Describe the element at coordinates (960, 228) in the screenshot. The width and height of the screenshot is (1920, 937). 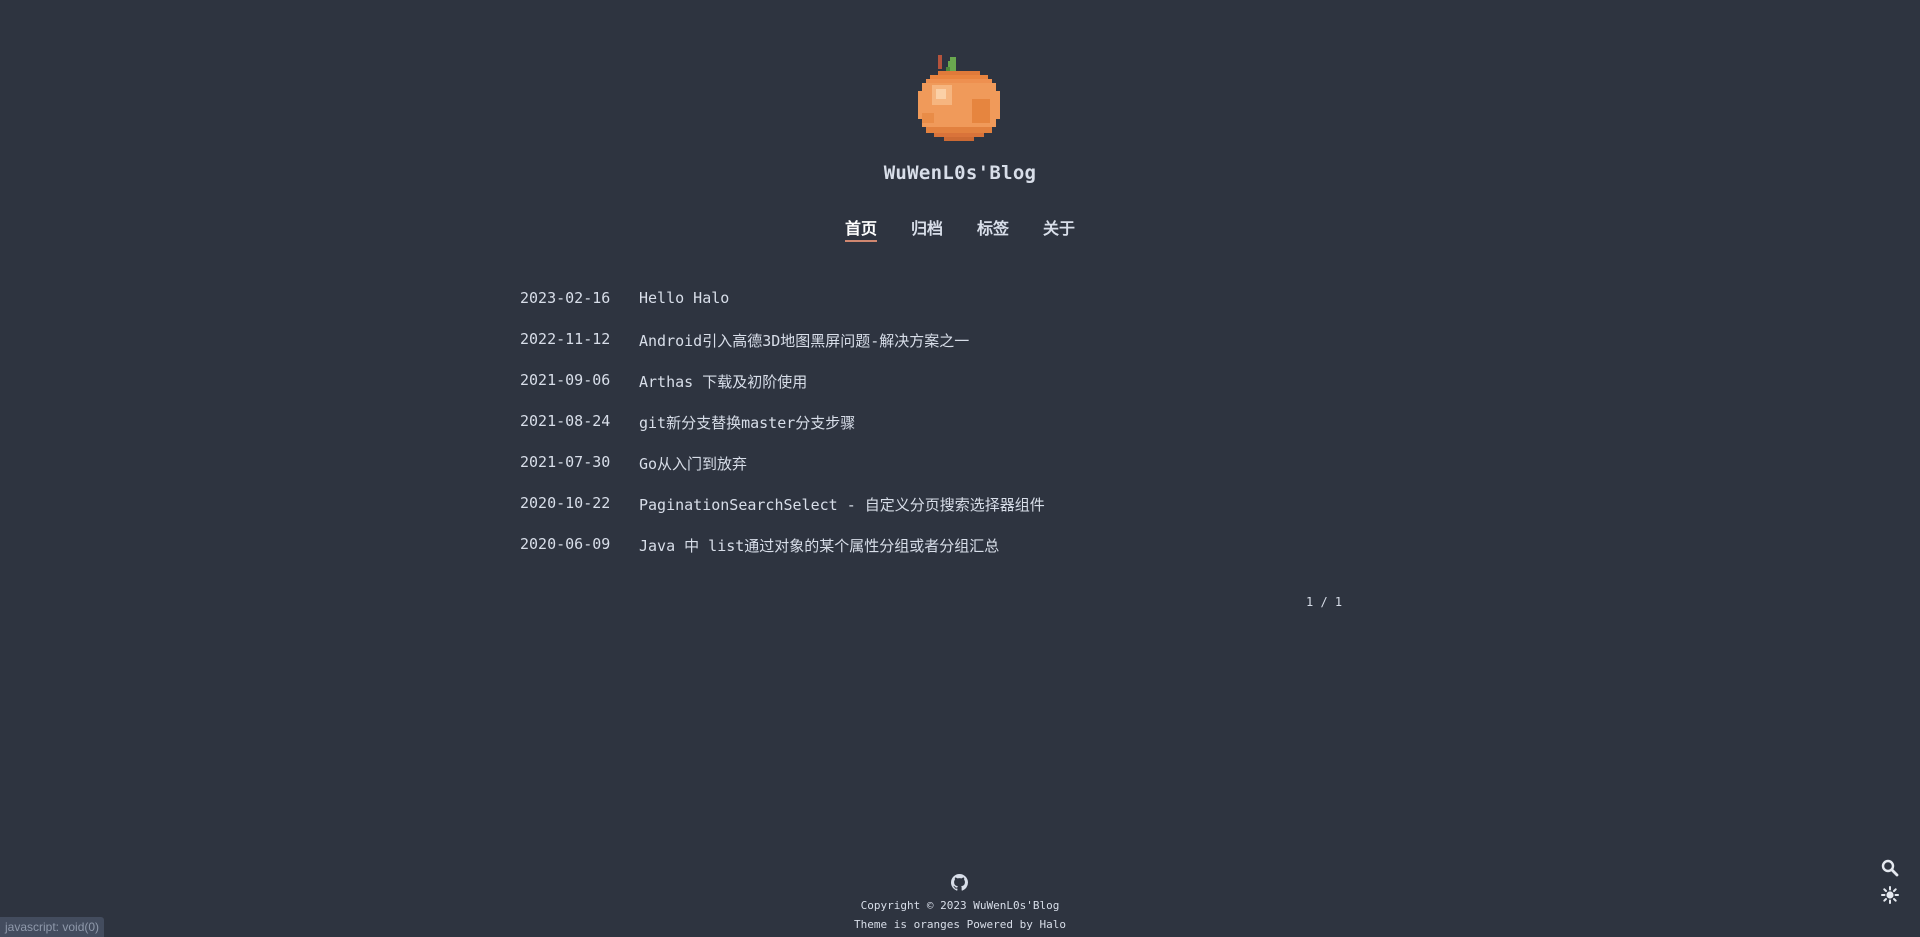
I see `main-nav: 首页 归档 标签 关于` at that location.